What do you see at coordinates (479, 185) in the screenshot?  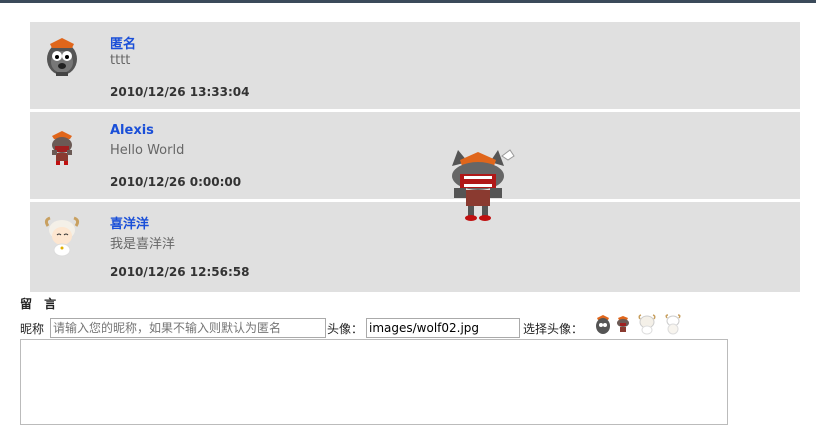 I see `dragged-wolf-avatar-icon` at bounding box center [479, 185].